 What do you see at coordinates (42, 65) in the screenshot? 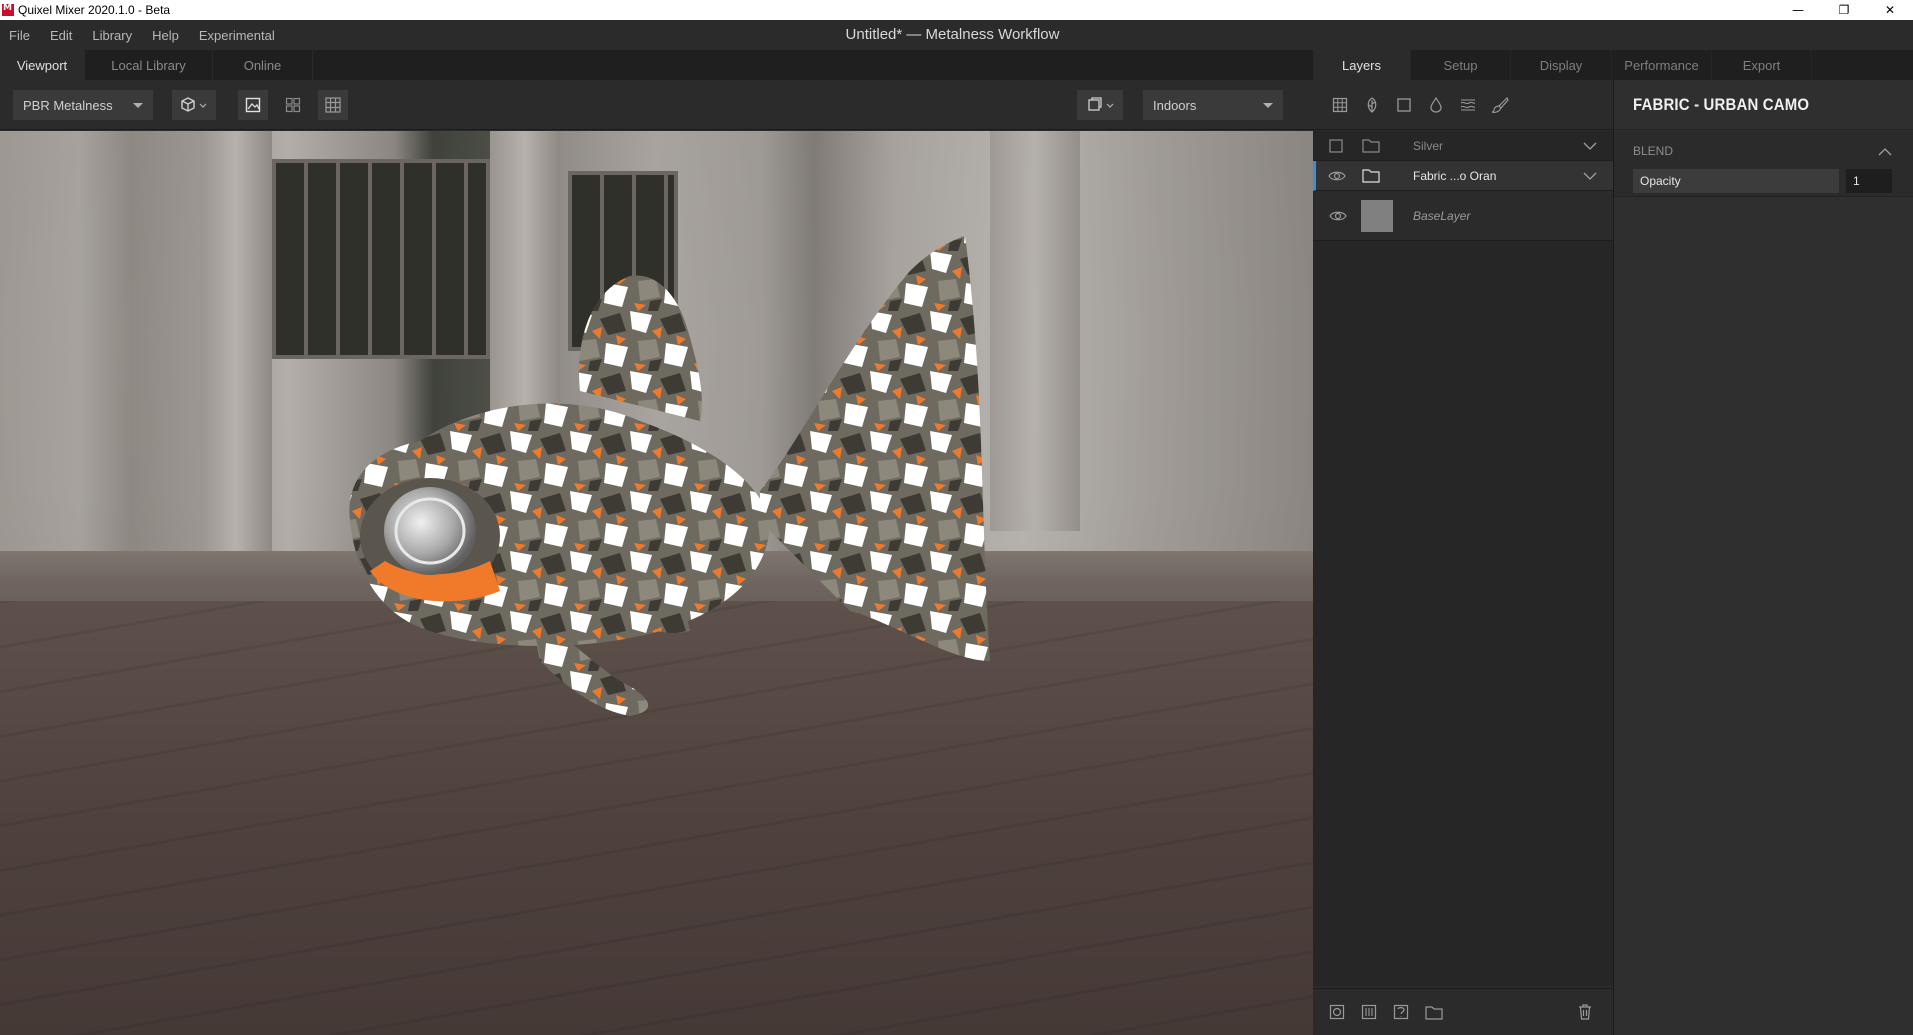
I see `tab-viewport: Viewport` at bounding box center [42, 65].